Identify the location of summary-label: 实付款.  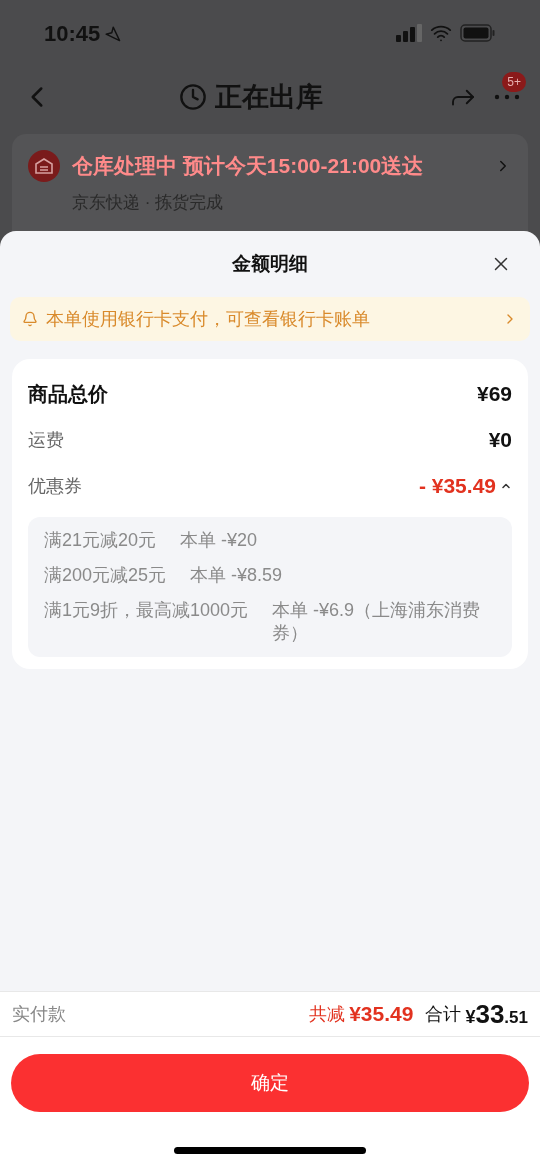
(39, 1014).